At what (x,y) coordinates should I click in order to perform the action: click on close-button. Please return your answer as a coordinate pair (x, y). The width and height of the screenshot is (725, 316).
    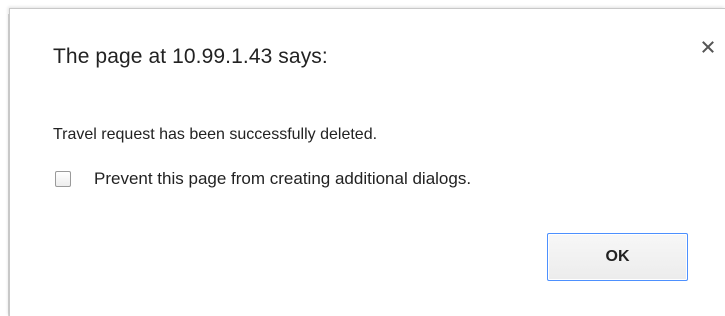
    Looking at the image, I should click on (708, 47).